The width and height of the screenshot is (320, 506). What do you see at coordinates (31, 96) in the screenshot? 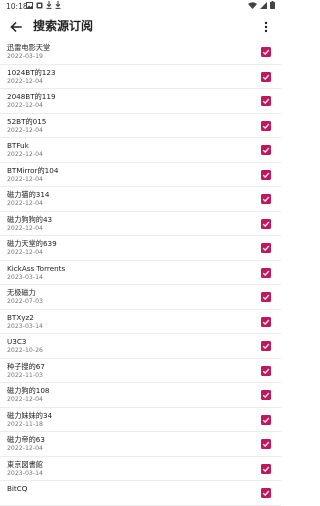
I see `source-name: 2048BT的119` at bounding box center [31, 96].